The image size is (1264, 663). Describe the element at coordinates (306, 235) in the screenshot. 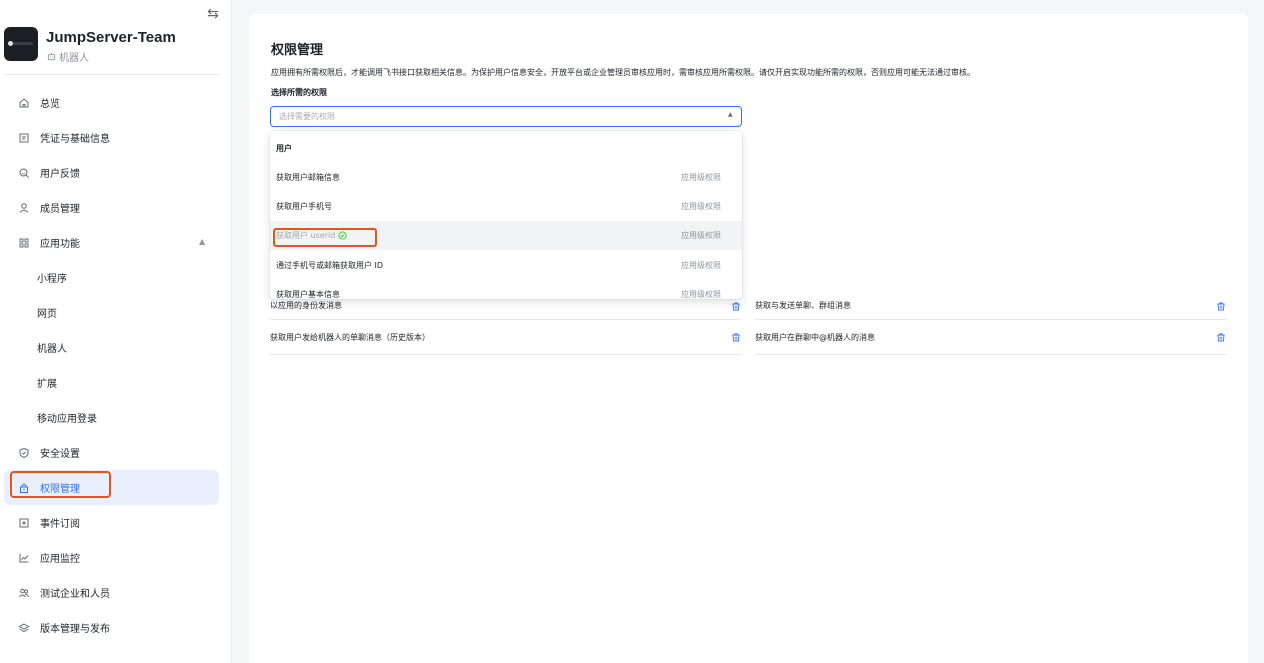

I see `option-label: 获取用户 userid` at that location.